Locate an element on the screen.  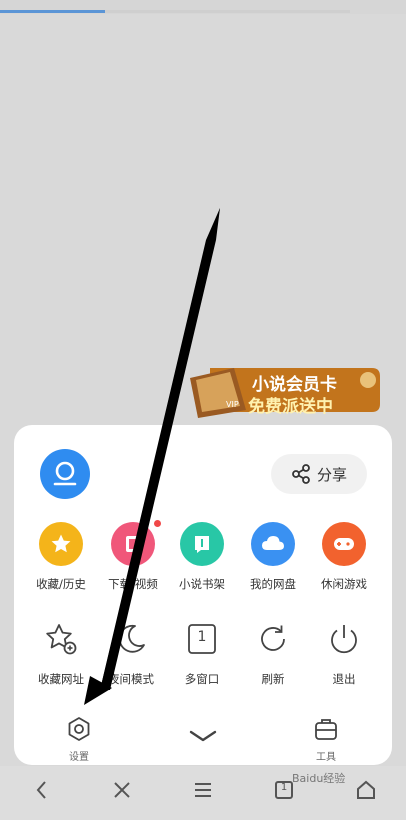
menu-item-label: 收藏/历史 is located at coordinates (61, 584).